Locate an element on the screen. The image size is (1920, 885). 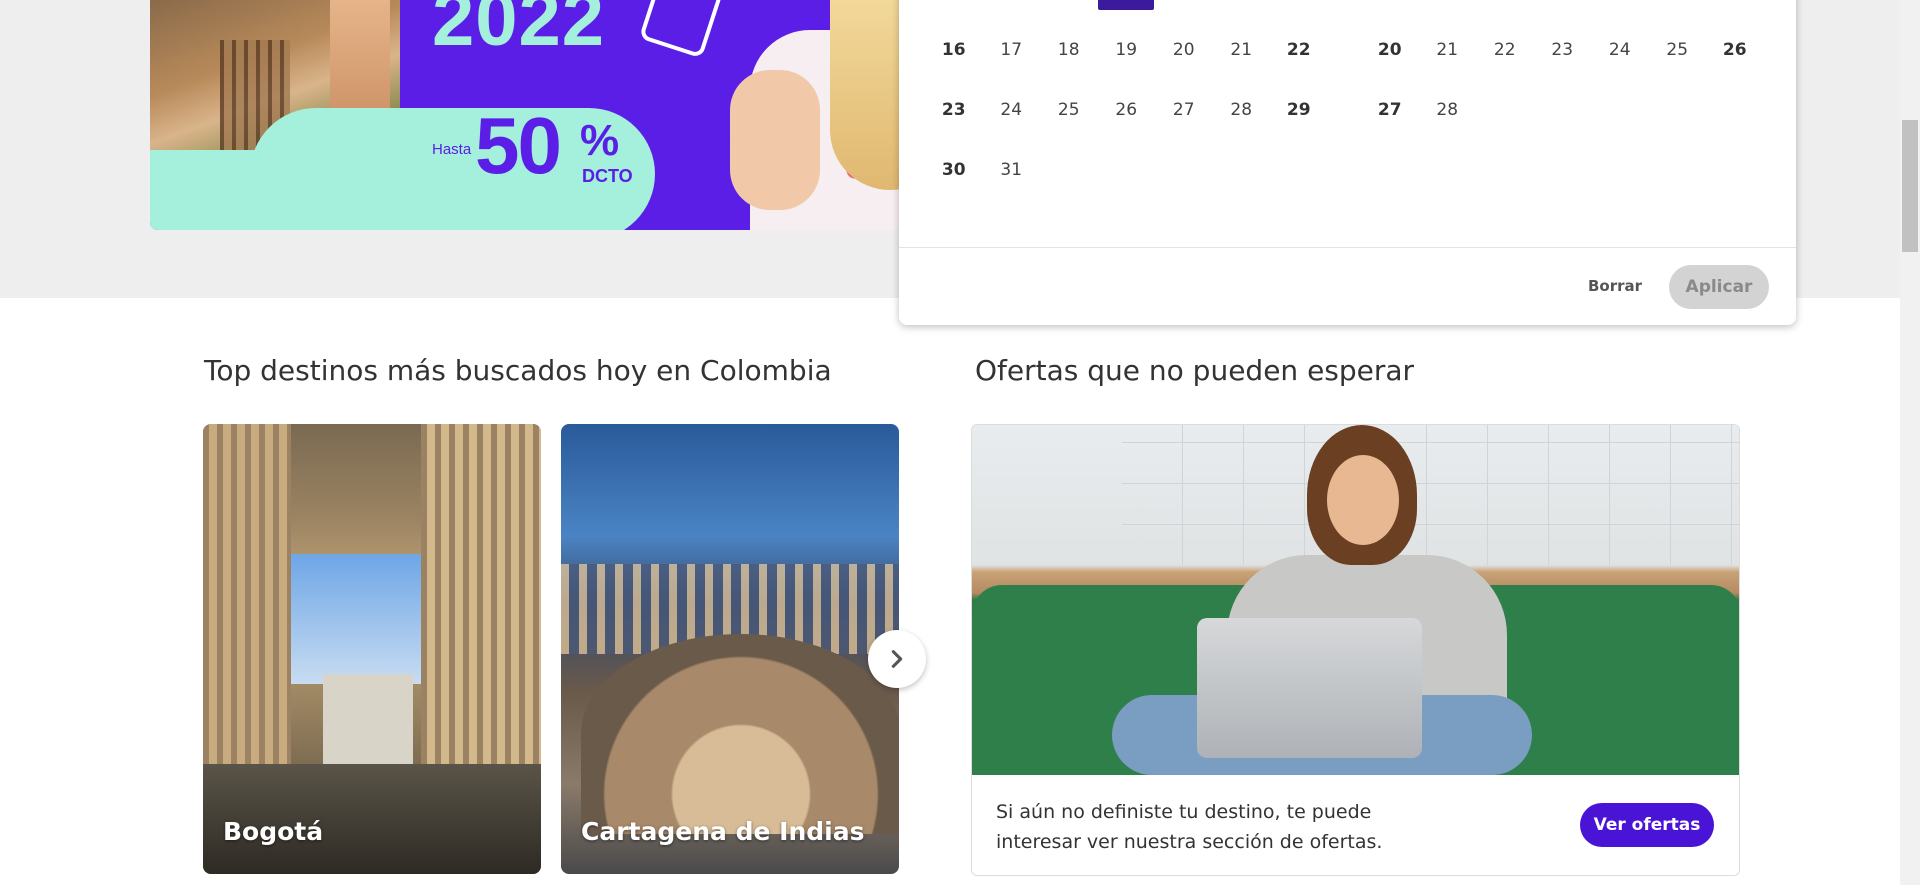
apply-button: Aplicar is located at coordinates (1719, 287).